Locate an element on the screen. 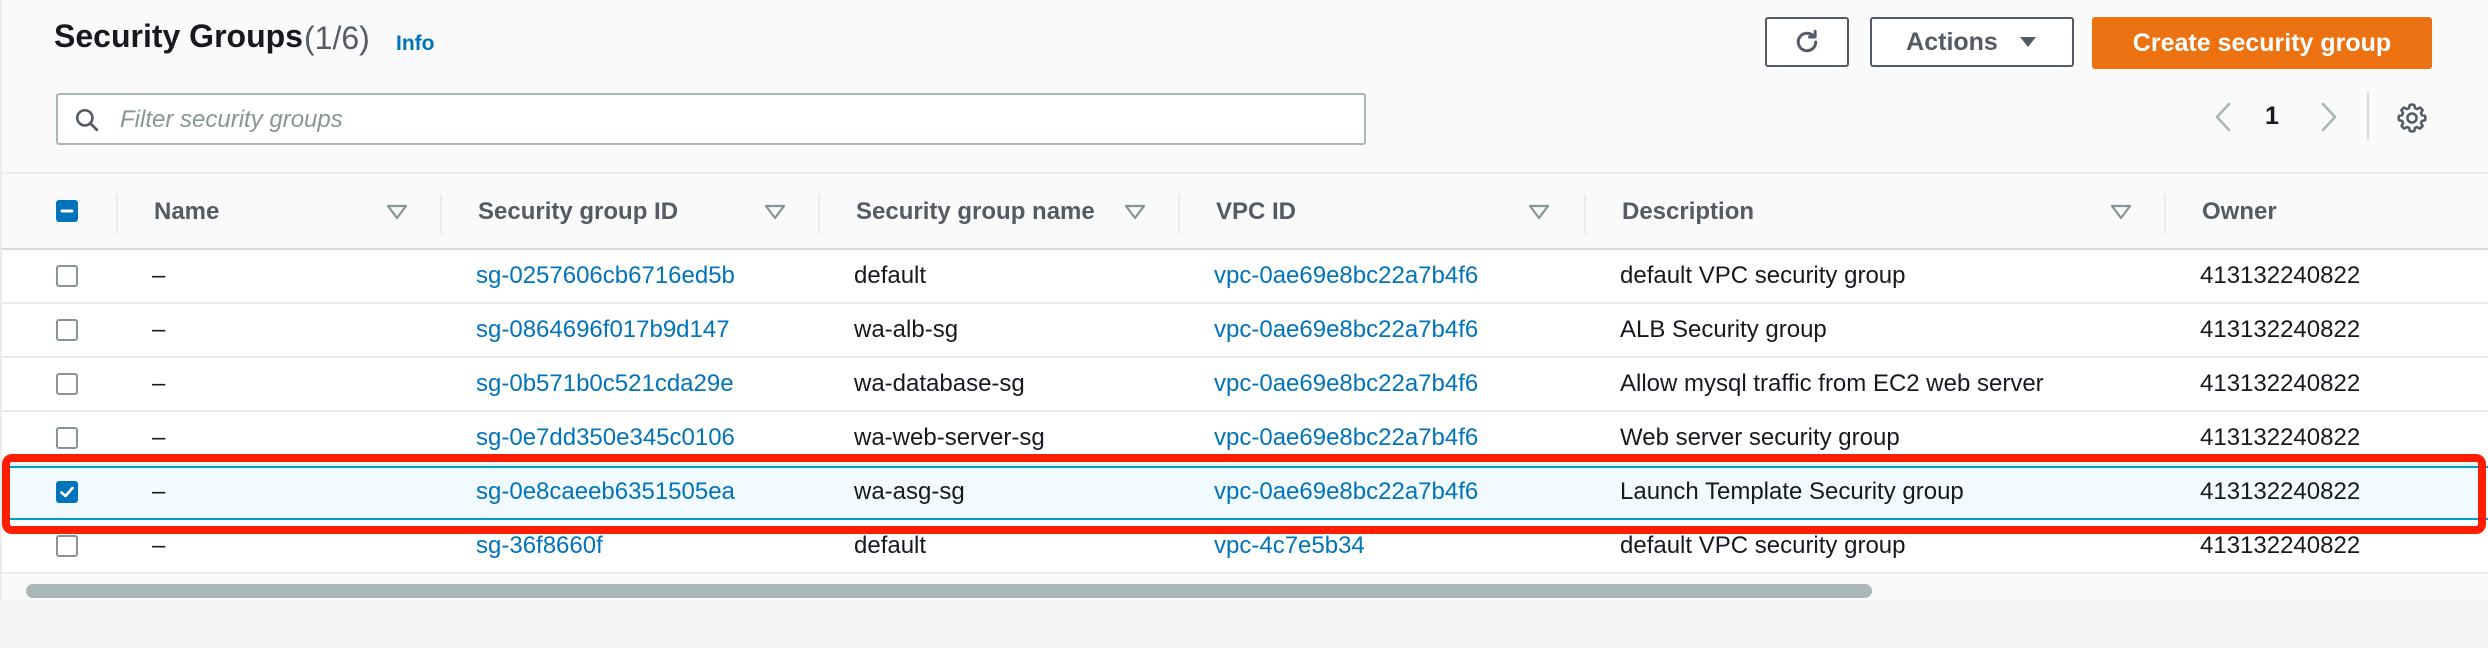 The image size is (2488, 648). pager-divider is located at coordinates (2368, 116).